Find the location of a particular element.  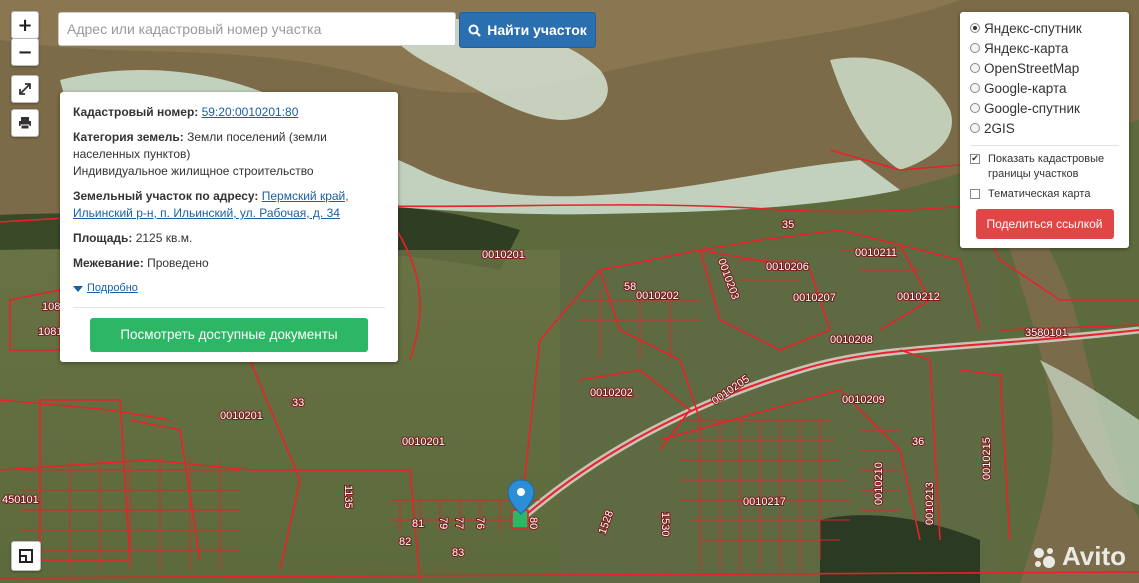

layer-option-yandex-satellite: Яндекс-спутник is located at coordinates (1044, 28).